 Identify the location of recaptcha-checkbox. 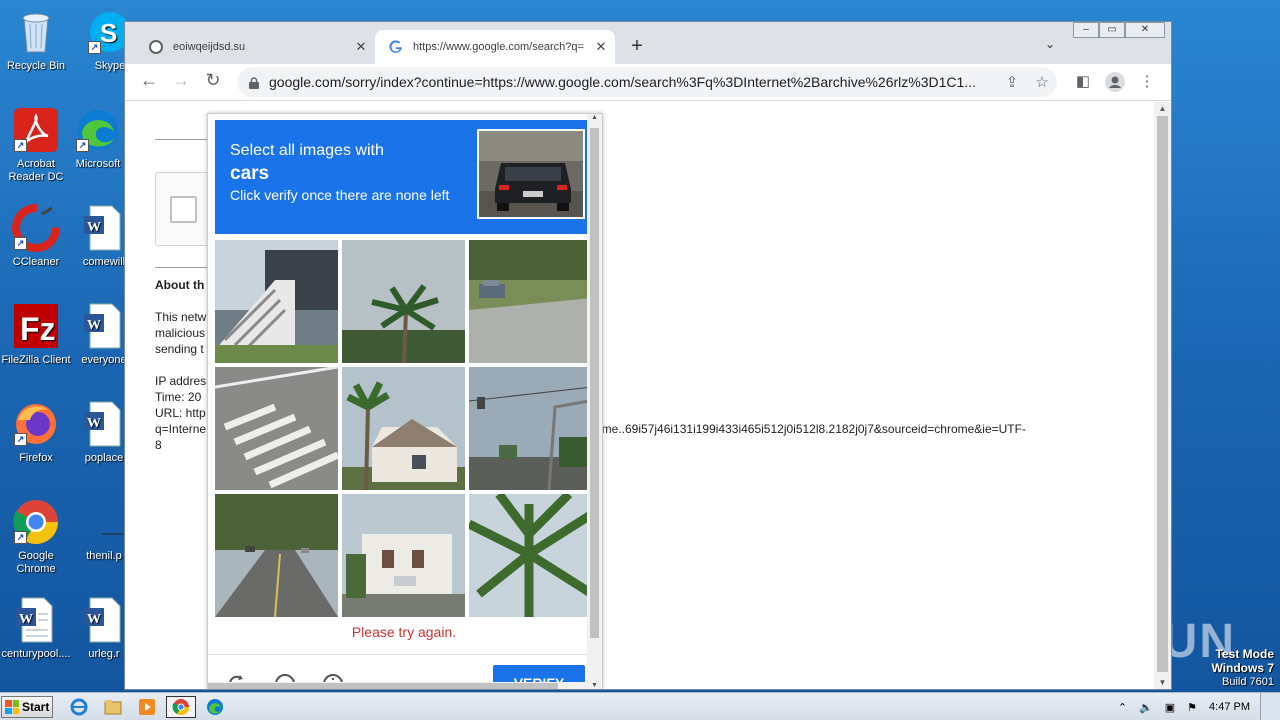
(183, 209).